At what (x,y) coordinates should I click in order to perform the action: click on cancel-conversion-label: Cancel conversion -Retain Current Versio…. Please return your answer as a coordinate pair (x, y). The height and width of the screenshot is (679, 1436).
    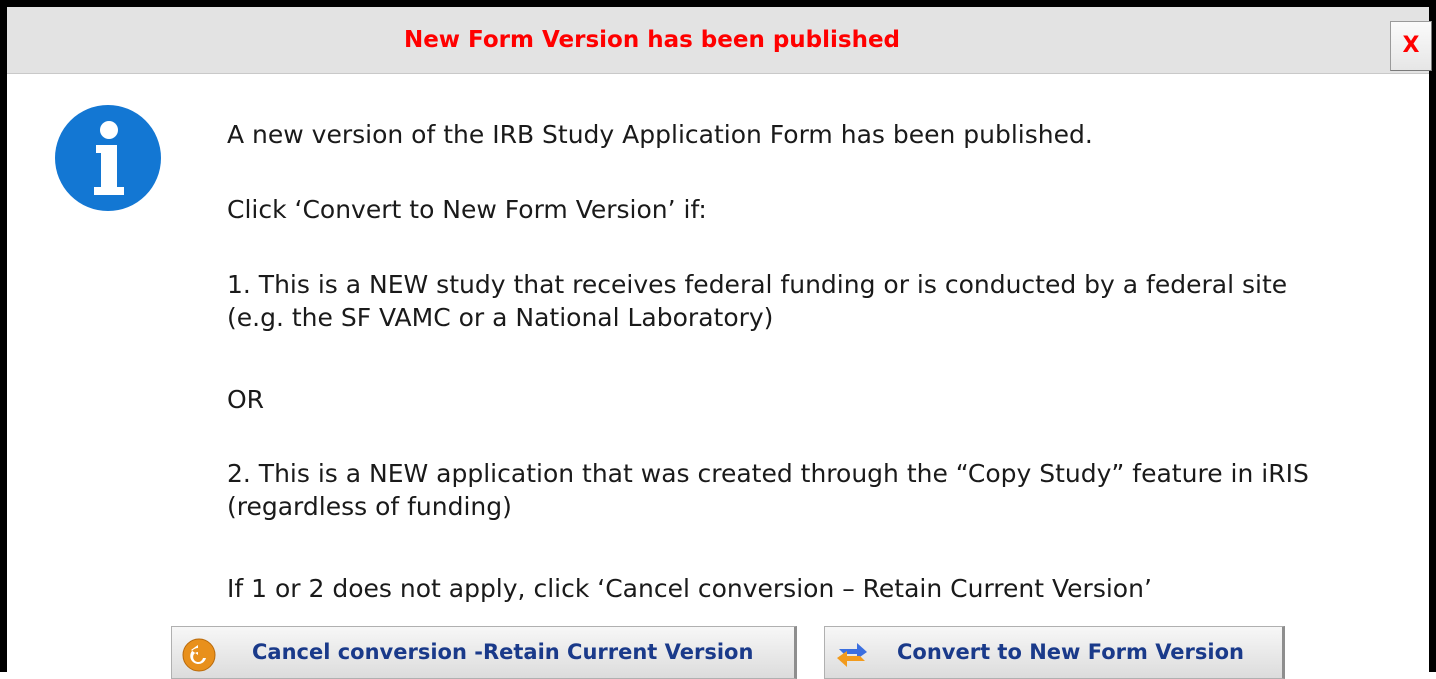
    Looking at the image, I should click on (503, 652).